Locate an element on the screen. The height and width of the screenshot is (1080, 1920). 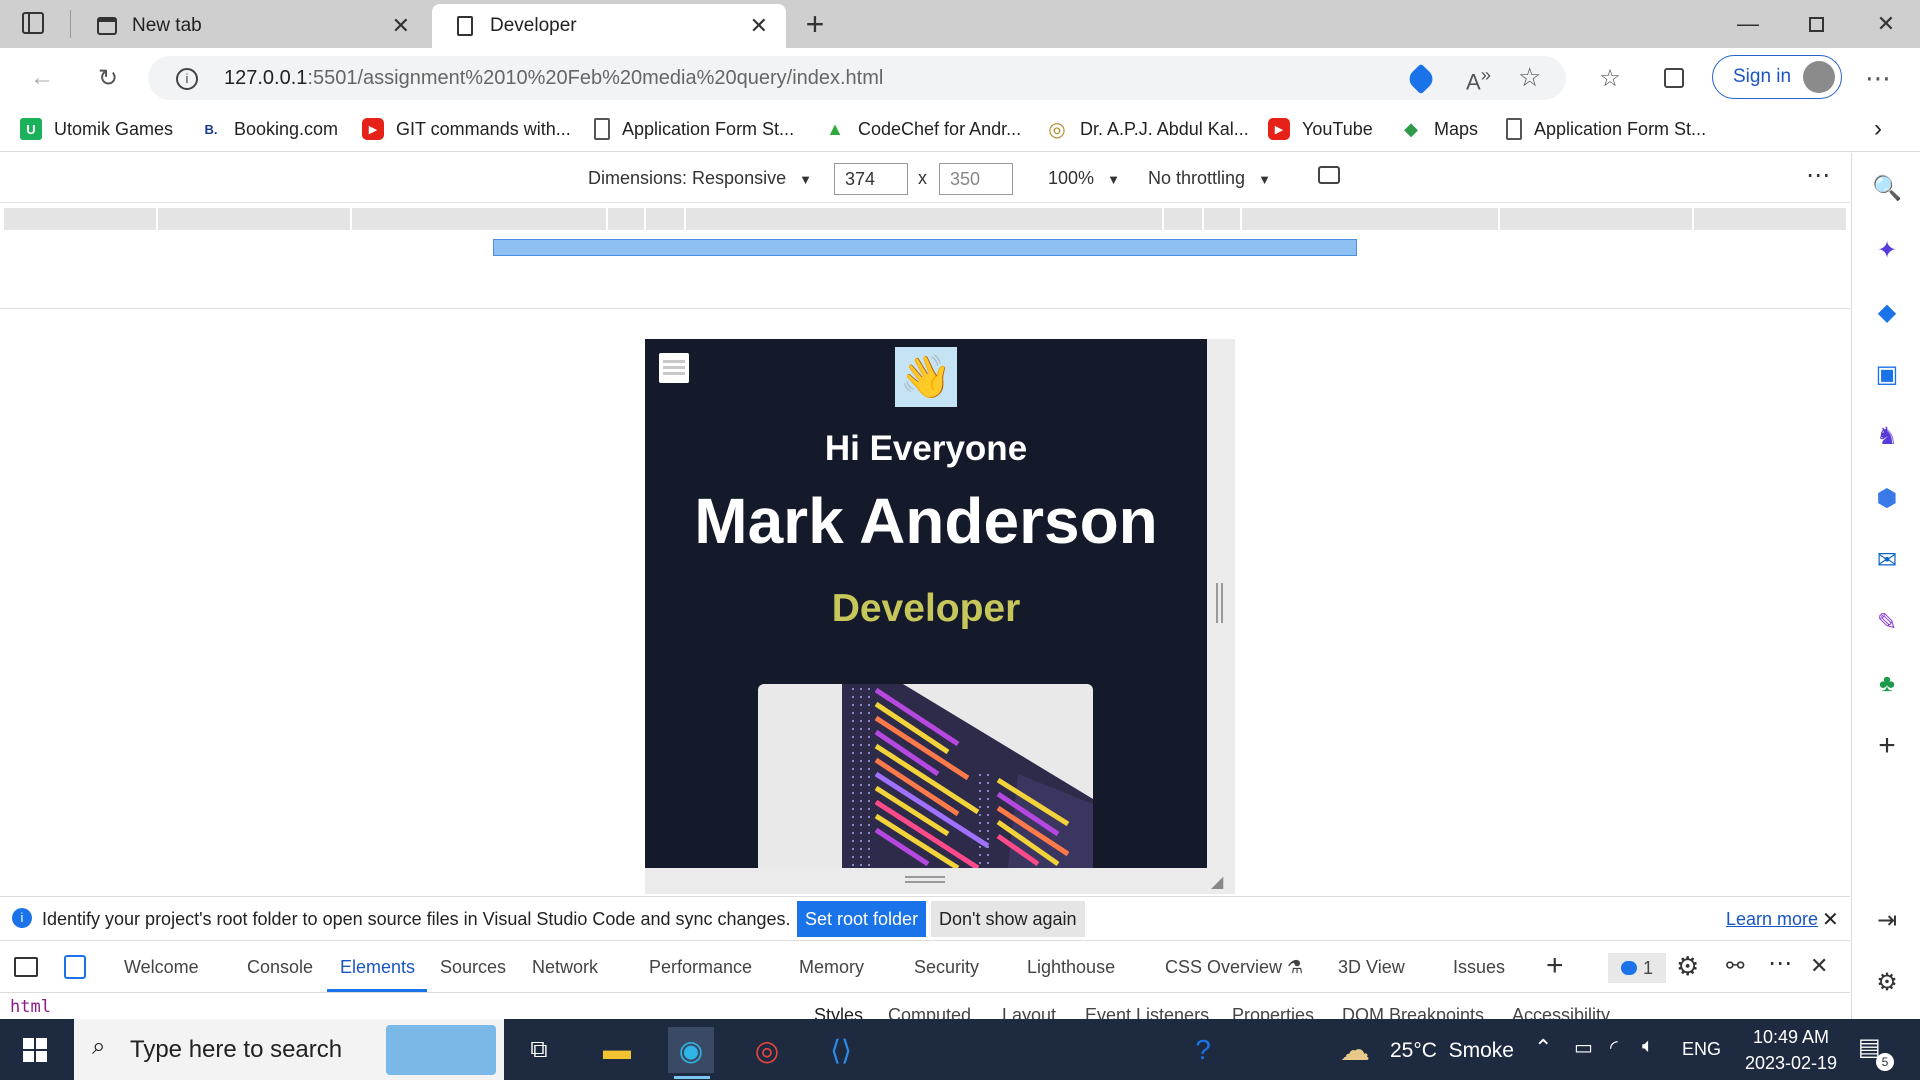
vscode-icon: ⟨⟩ is located at coordinates (841, 1050).